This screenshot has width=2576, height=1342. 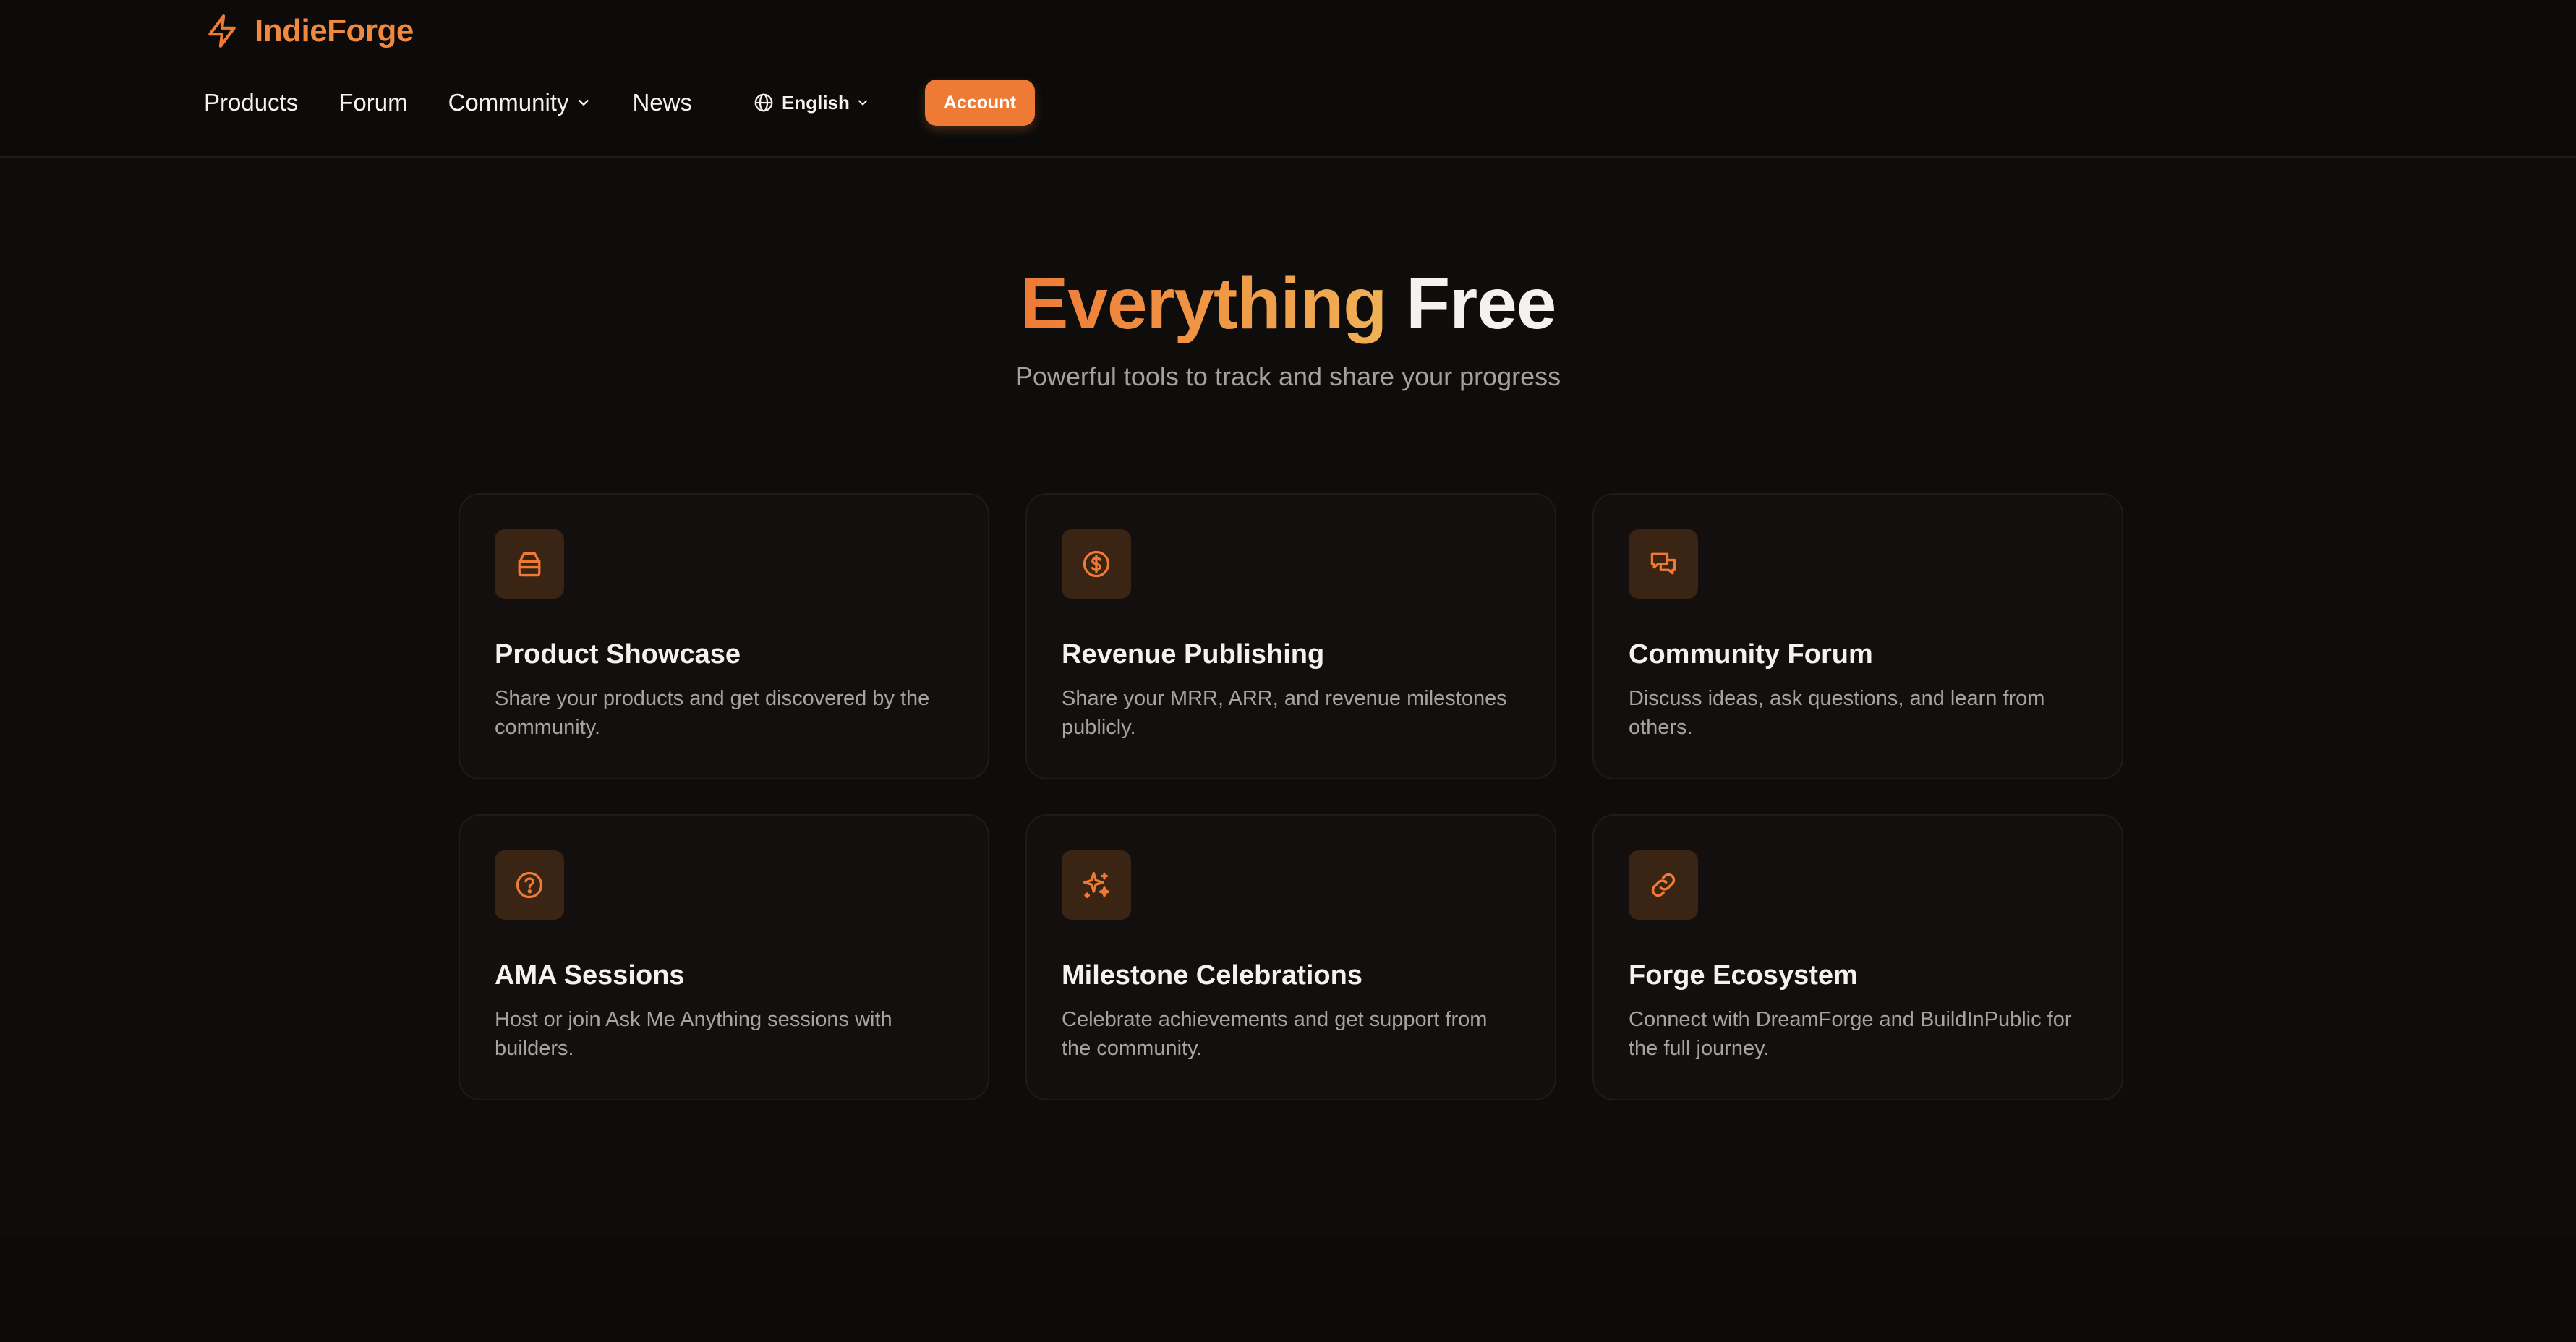 I want to click on store-icon, so click(x=529, y=564).